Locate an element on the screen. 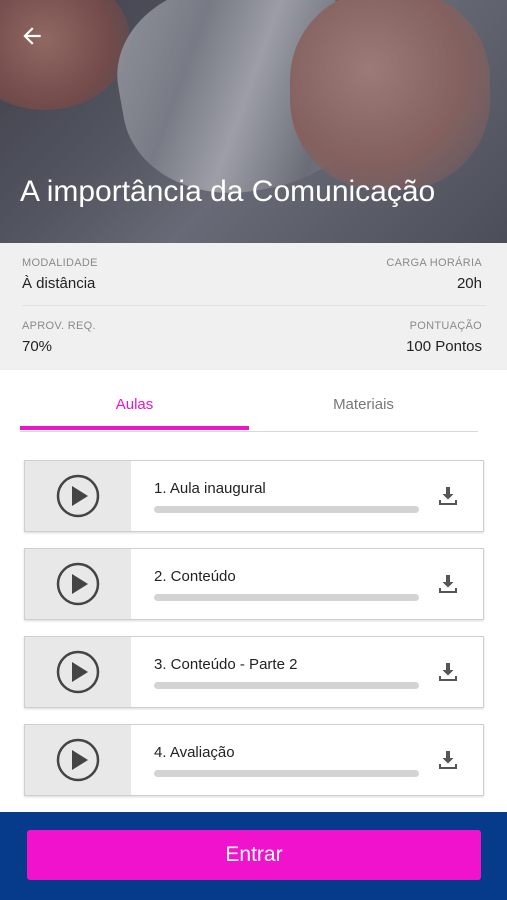  carga-horaria-label: CARGA HORÁRIA is located at coordinates (434, 263).